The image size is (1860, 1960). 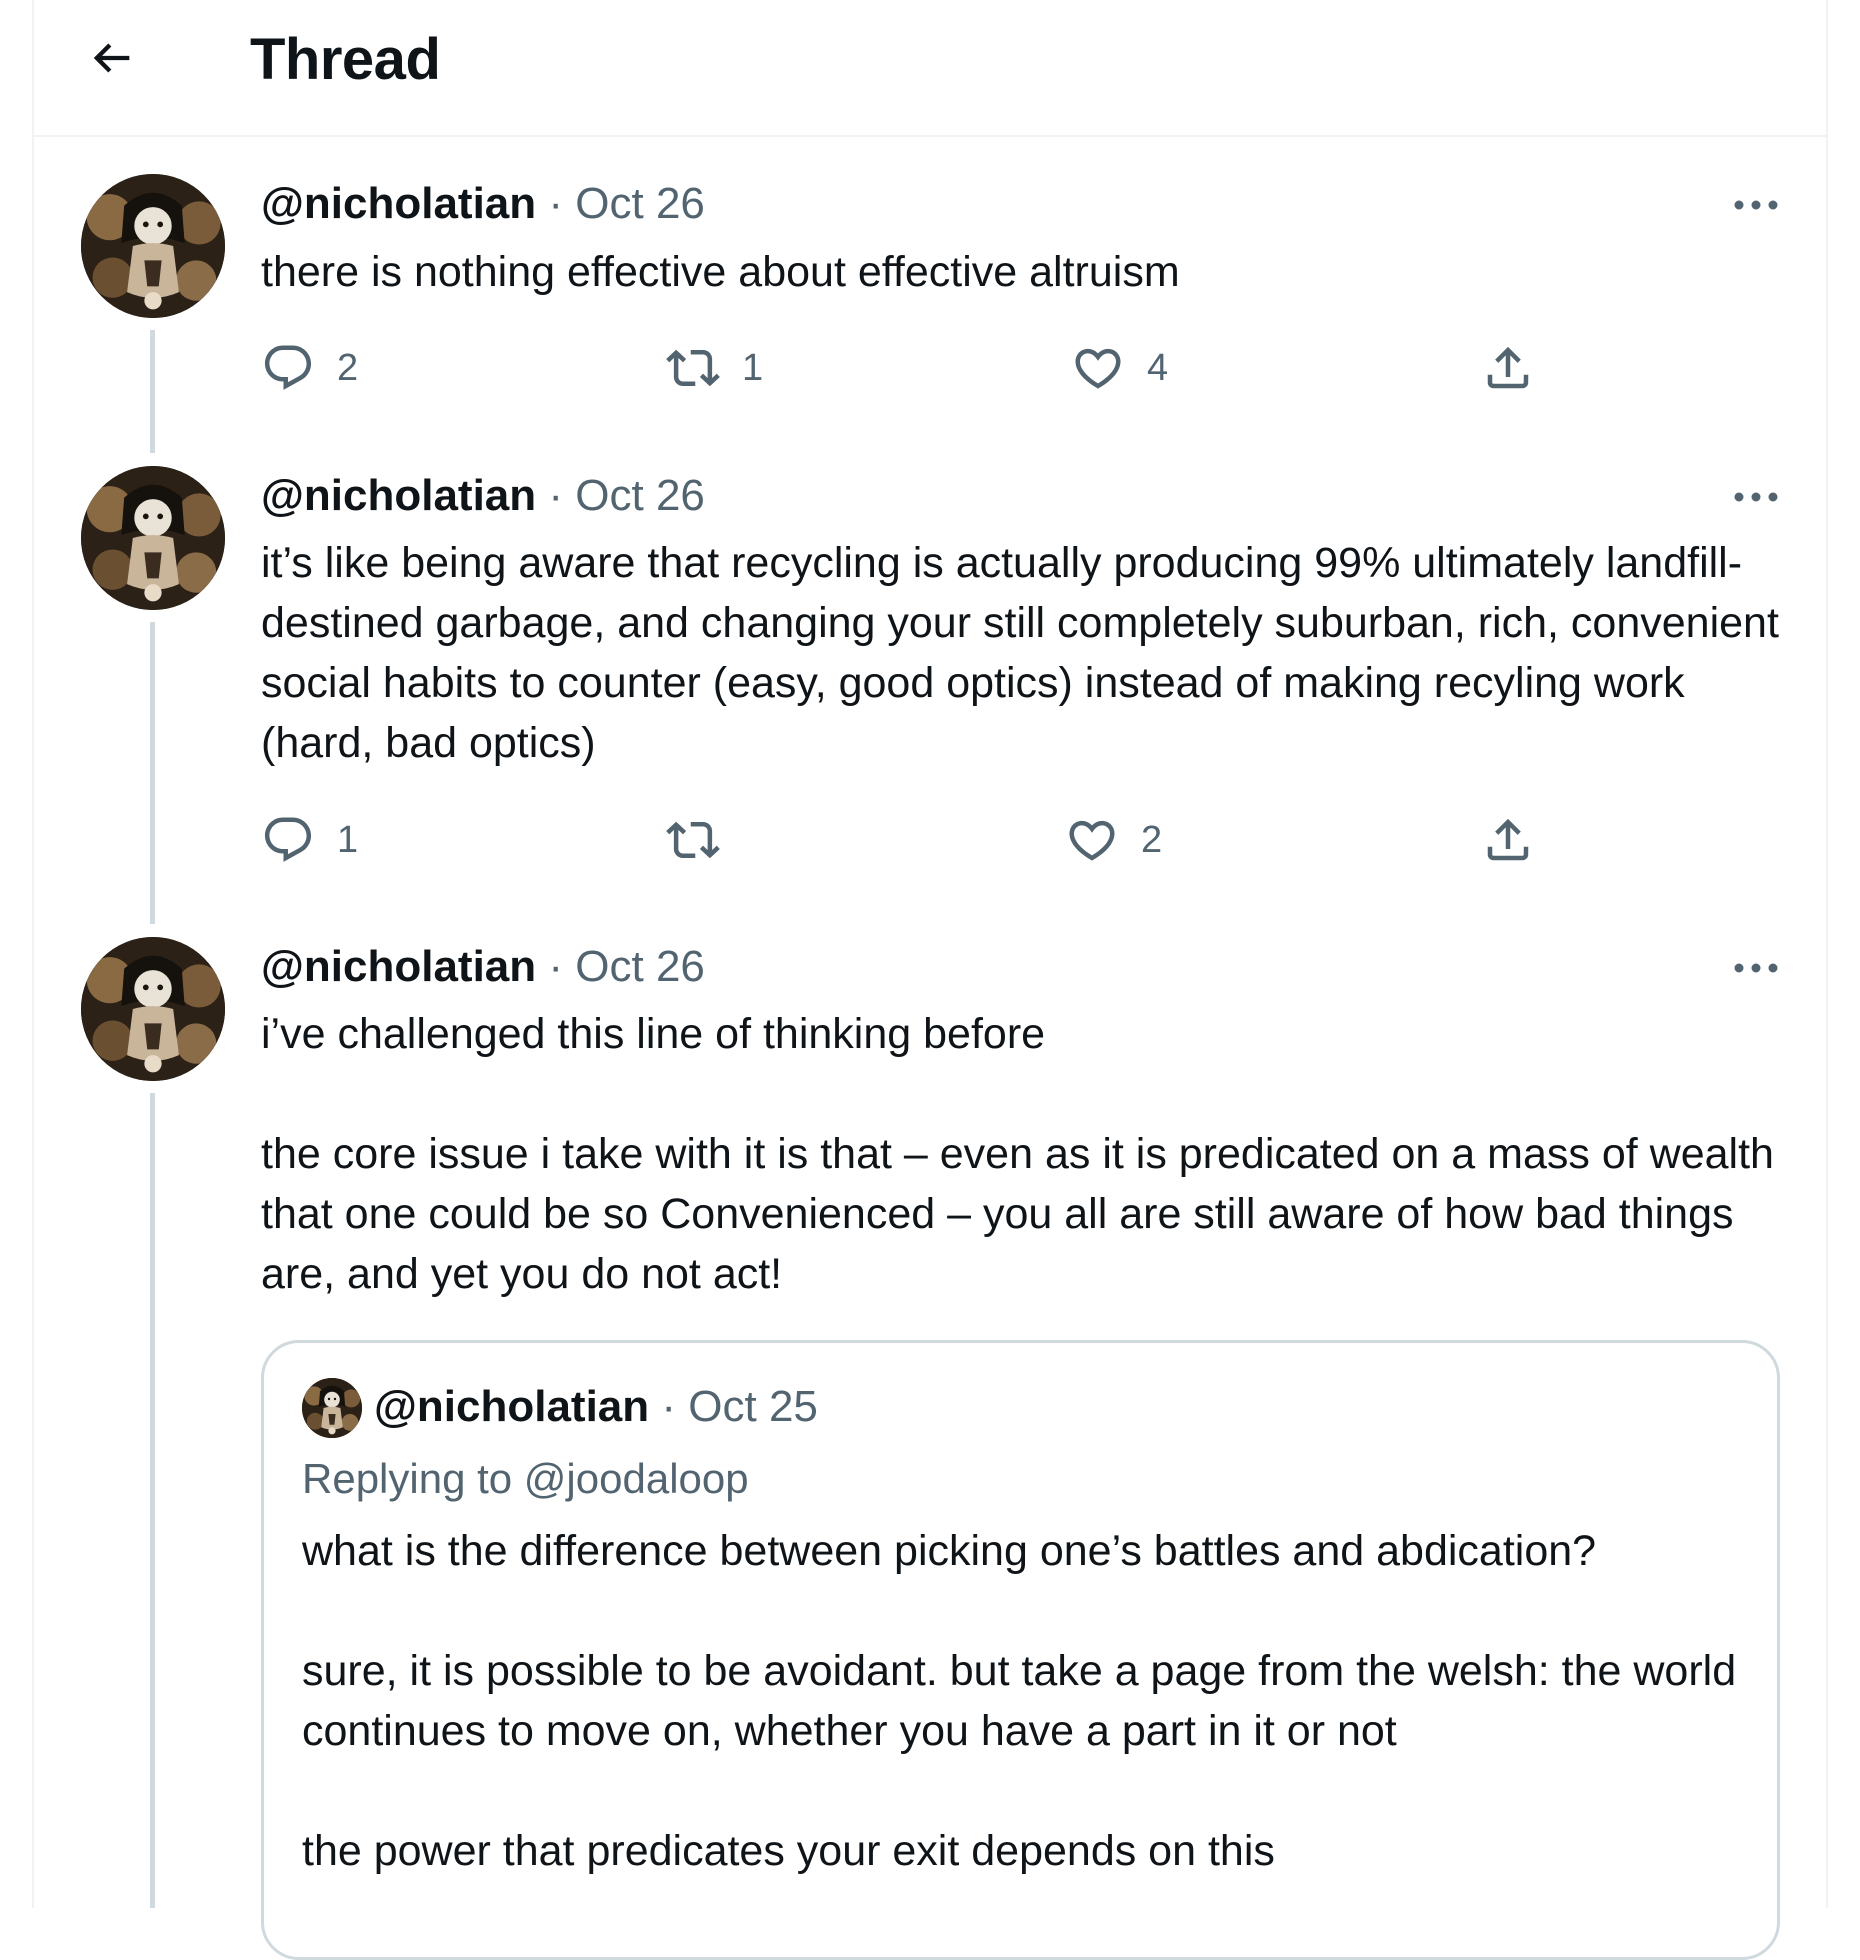 I want to click on page-title: Thread, so click(x=345, y=59).